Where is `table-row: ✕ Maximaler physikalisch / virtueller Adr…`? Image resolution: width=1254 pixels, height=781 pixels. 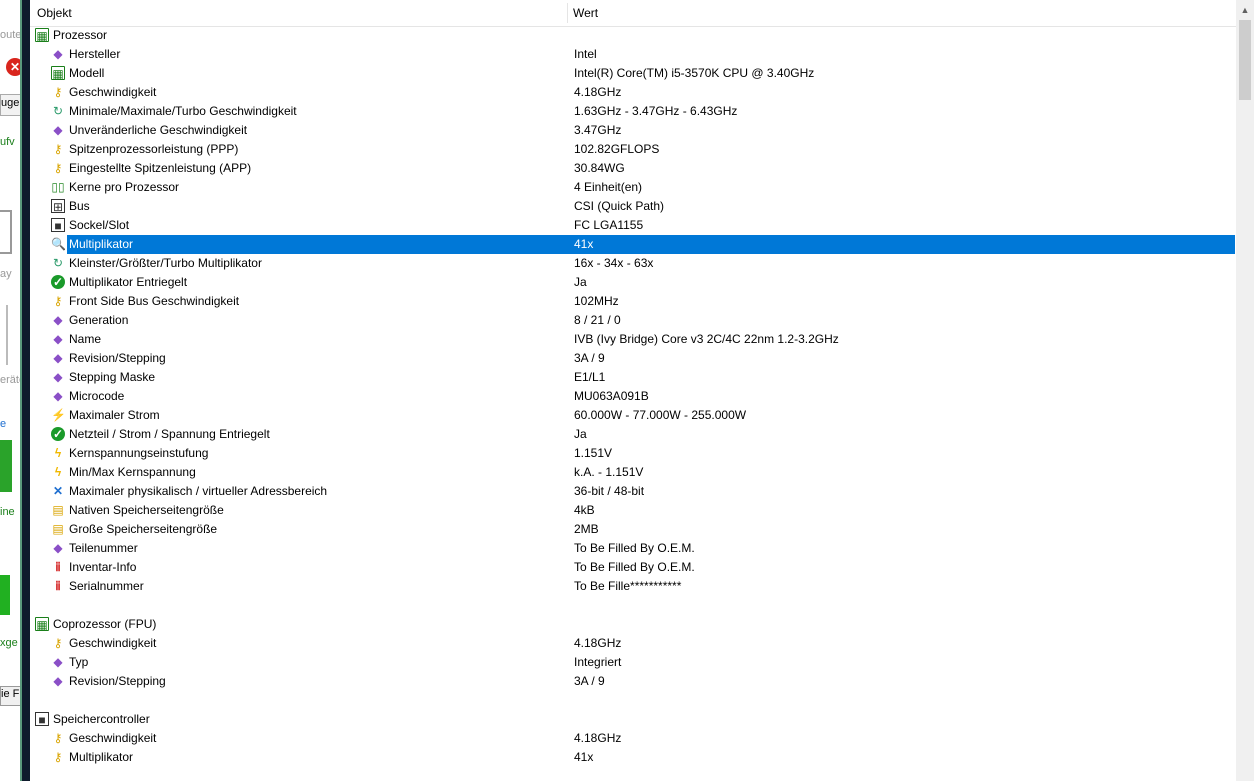 table-row: ✕ Maximaler physikalisch / virtueller Adr… is located at coordinates (633, 491).